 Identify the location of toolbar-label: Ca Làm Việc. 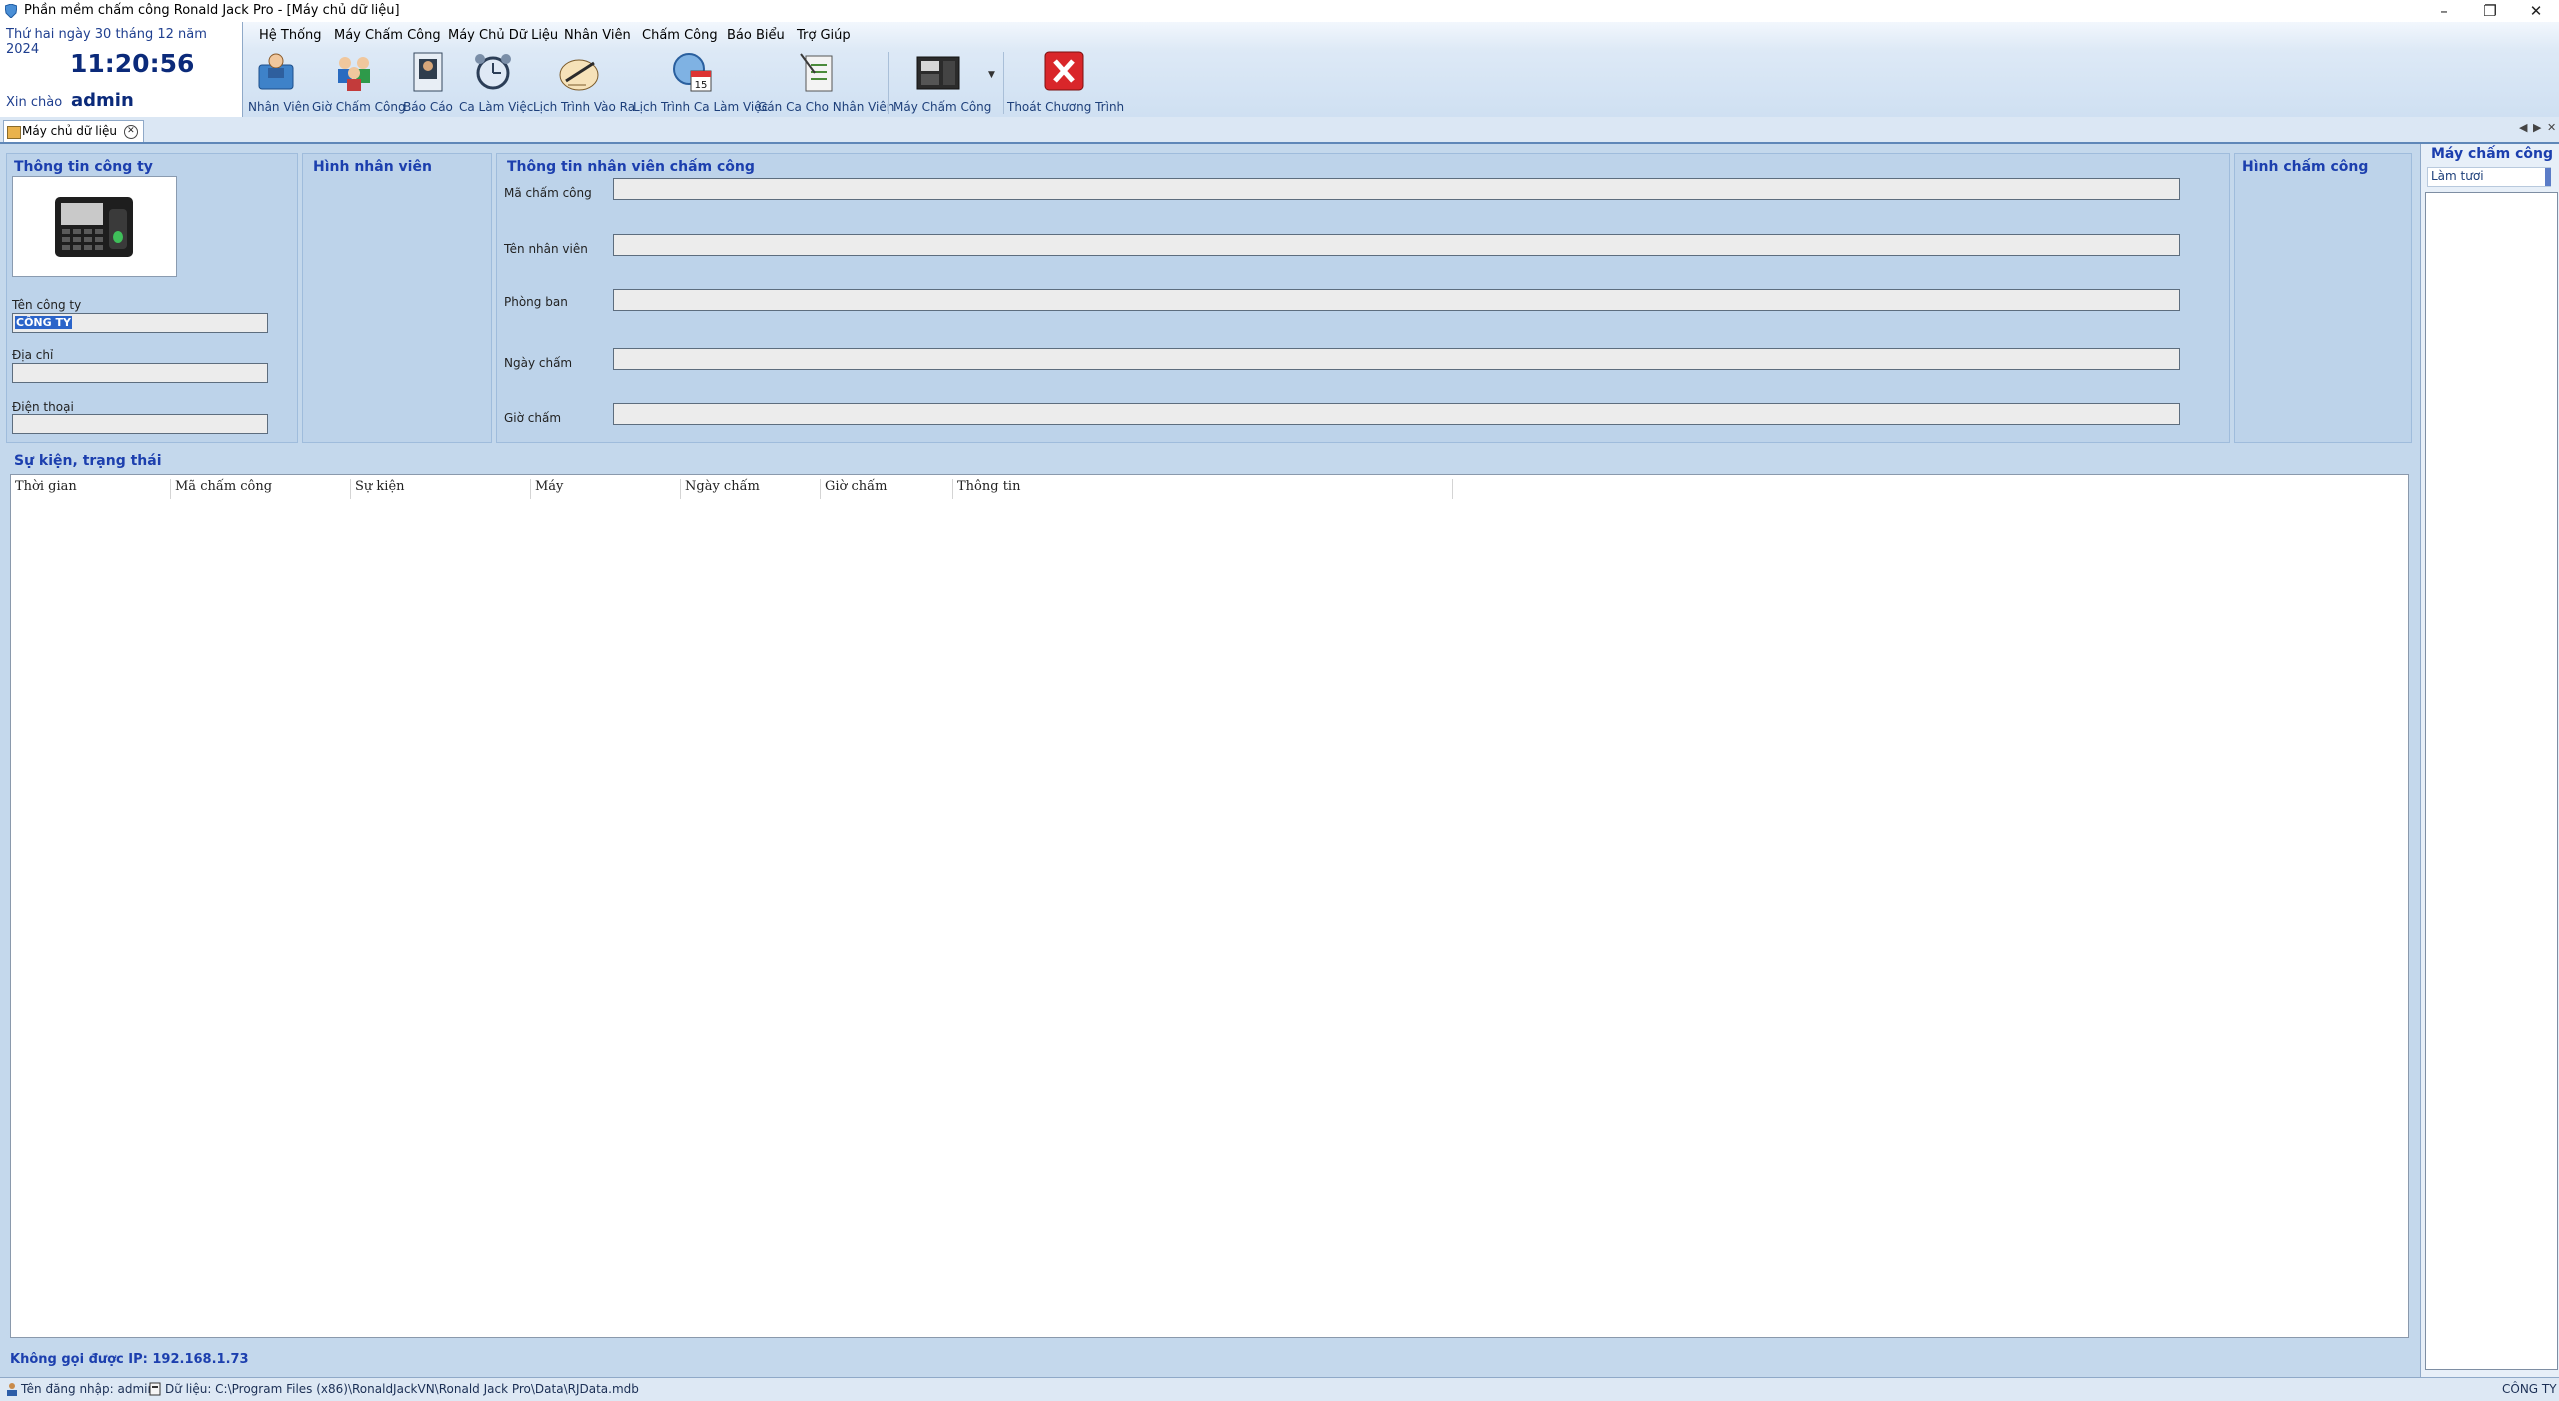
(496, 107).